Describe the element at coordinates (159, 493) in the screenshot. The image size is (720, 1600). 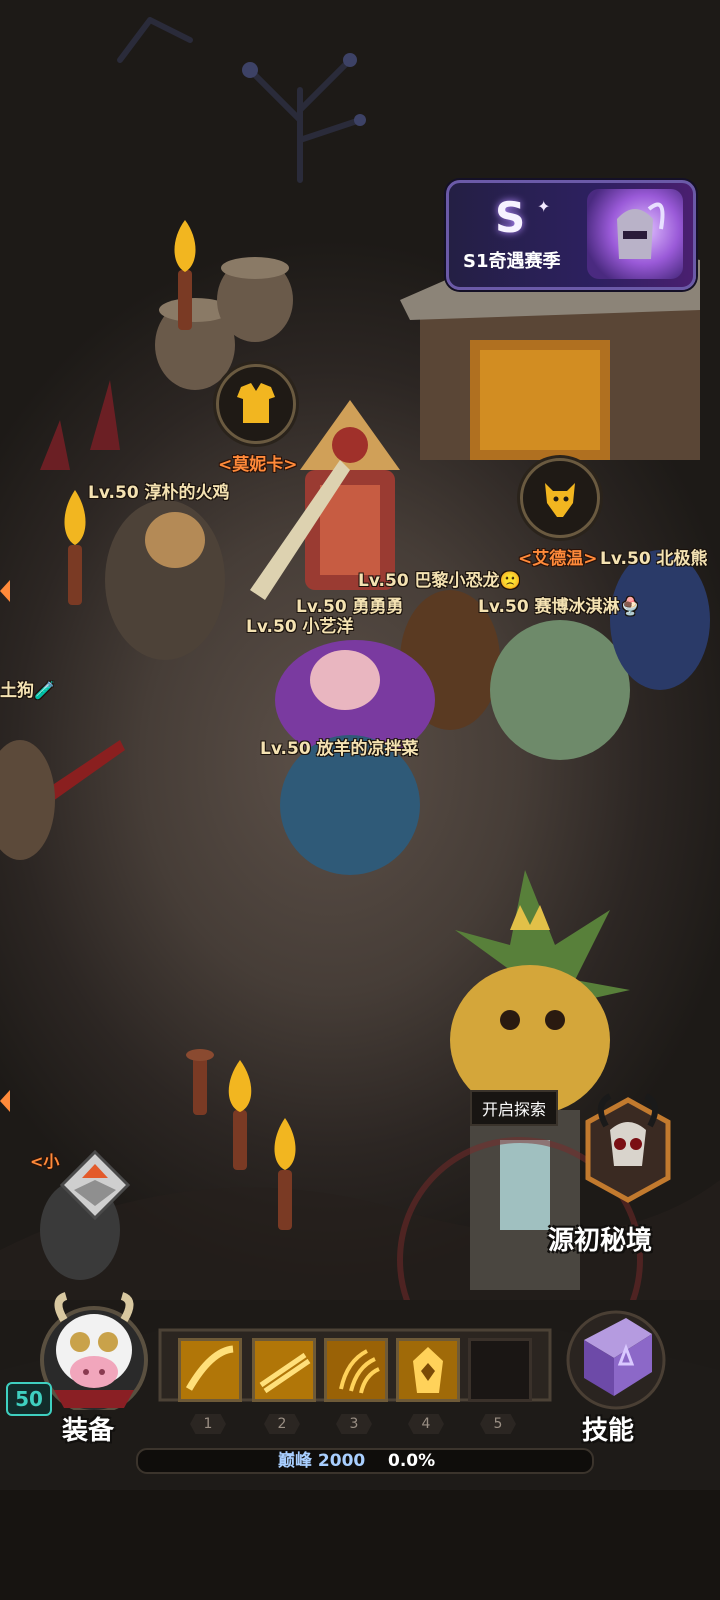
I see `player-name: Lv.50 淳朴的火鸡` at that location.